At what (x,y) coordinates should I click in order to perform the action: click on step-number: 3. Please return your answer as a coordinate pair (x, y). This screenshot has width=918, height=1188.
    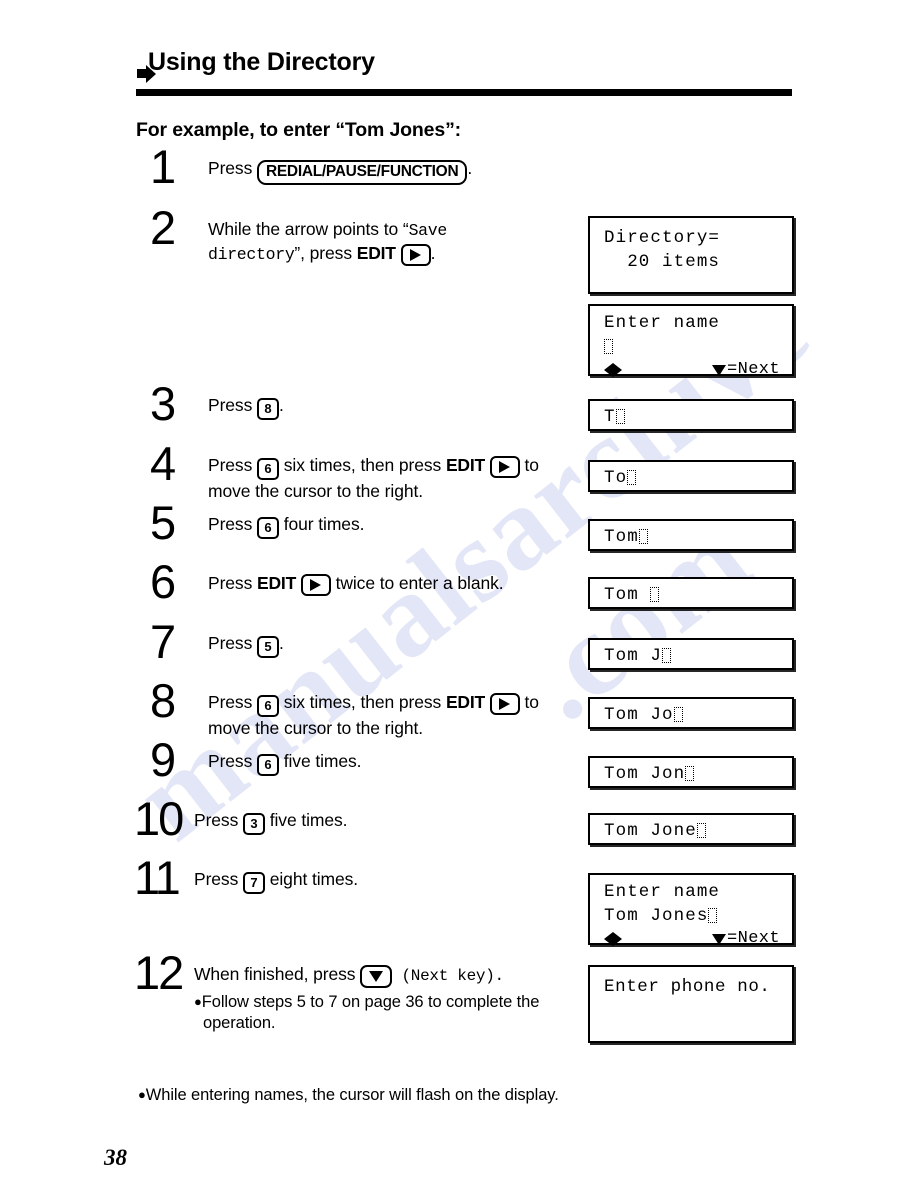
    Looking at the image, I should click on (163, 403).